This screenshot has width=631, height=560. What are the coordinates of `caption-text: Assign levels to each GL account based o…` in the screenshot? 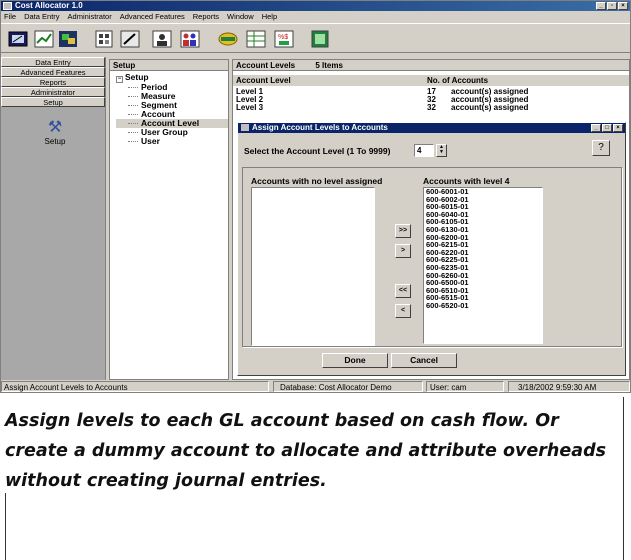 It's located at (306, 451).